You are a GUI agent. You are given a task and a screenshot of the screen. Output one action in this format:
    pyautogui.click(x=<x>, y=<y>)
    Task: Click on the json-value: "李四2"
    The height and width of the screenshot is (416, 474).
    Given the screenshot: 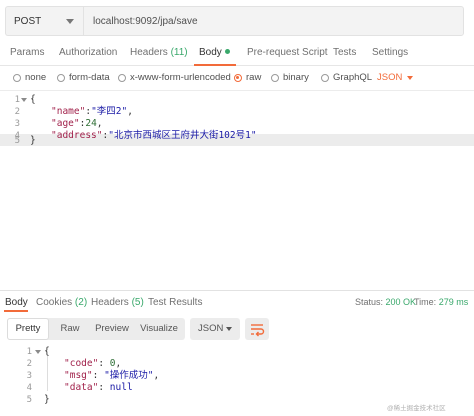 What is the action you would take?
    pyautogui.click(x=109, y=111)
    